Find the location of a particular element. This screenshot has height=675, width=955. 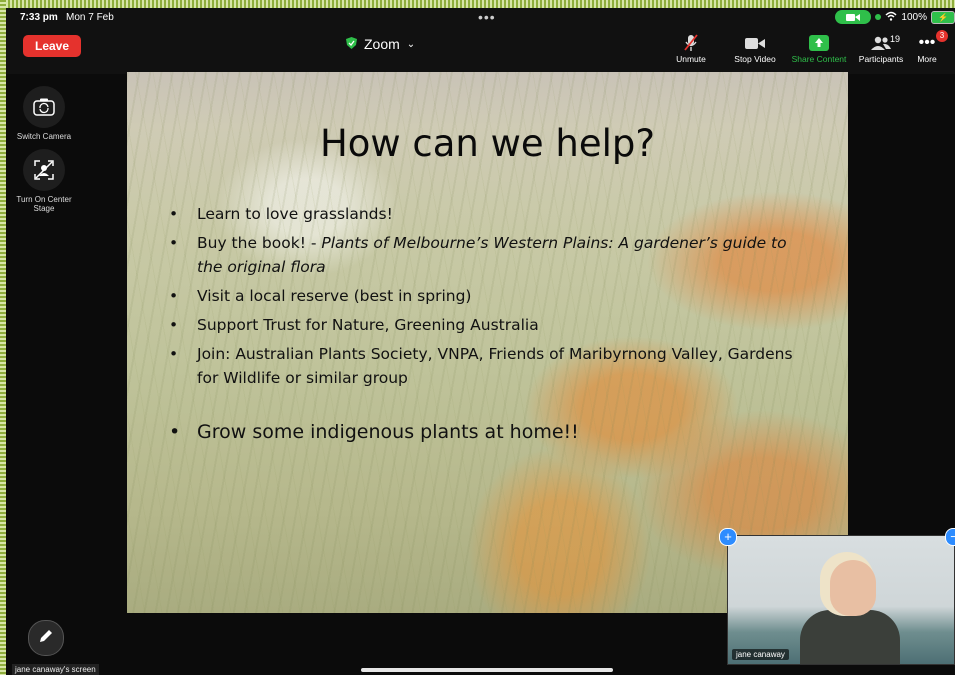

shield-check-icon is located at coordinates (351, 44).